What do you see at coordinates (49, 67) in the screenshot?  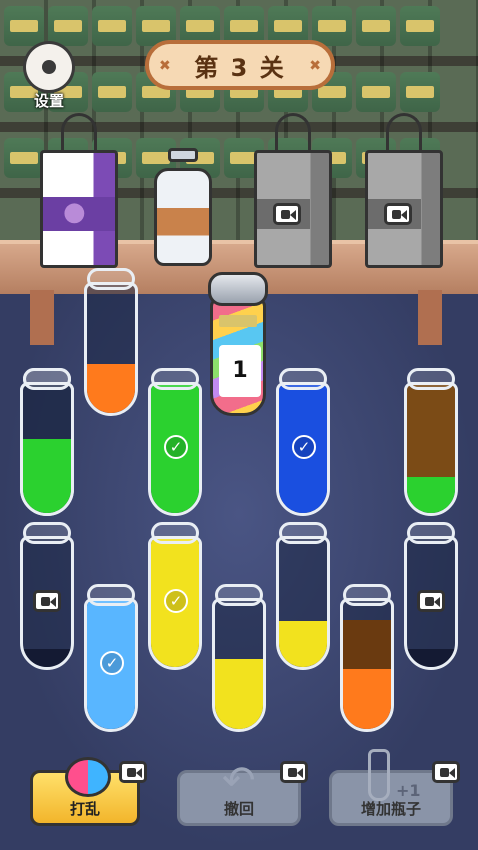 I see `gear-icon` at bounding box center [49, 67].